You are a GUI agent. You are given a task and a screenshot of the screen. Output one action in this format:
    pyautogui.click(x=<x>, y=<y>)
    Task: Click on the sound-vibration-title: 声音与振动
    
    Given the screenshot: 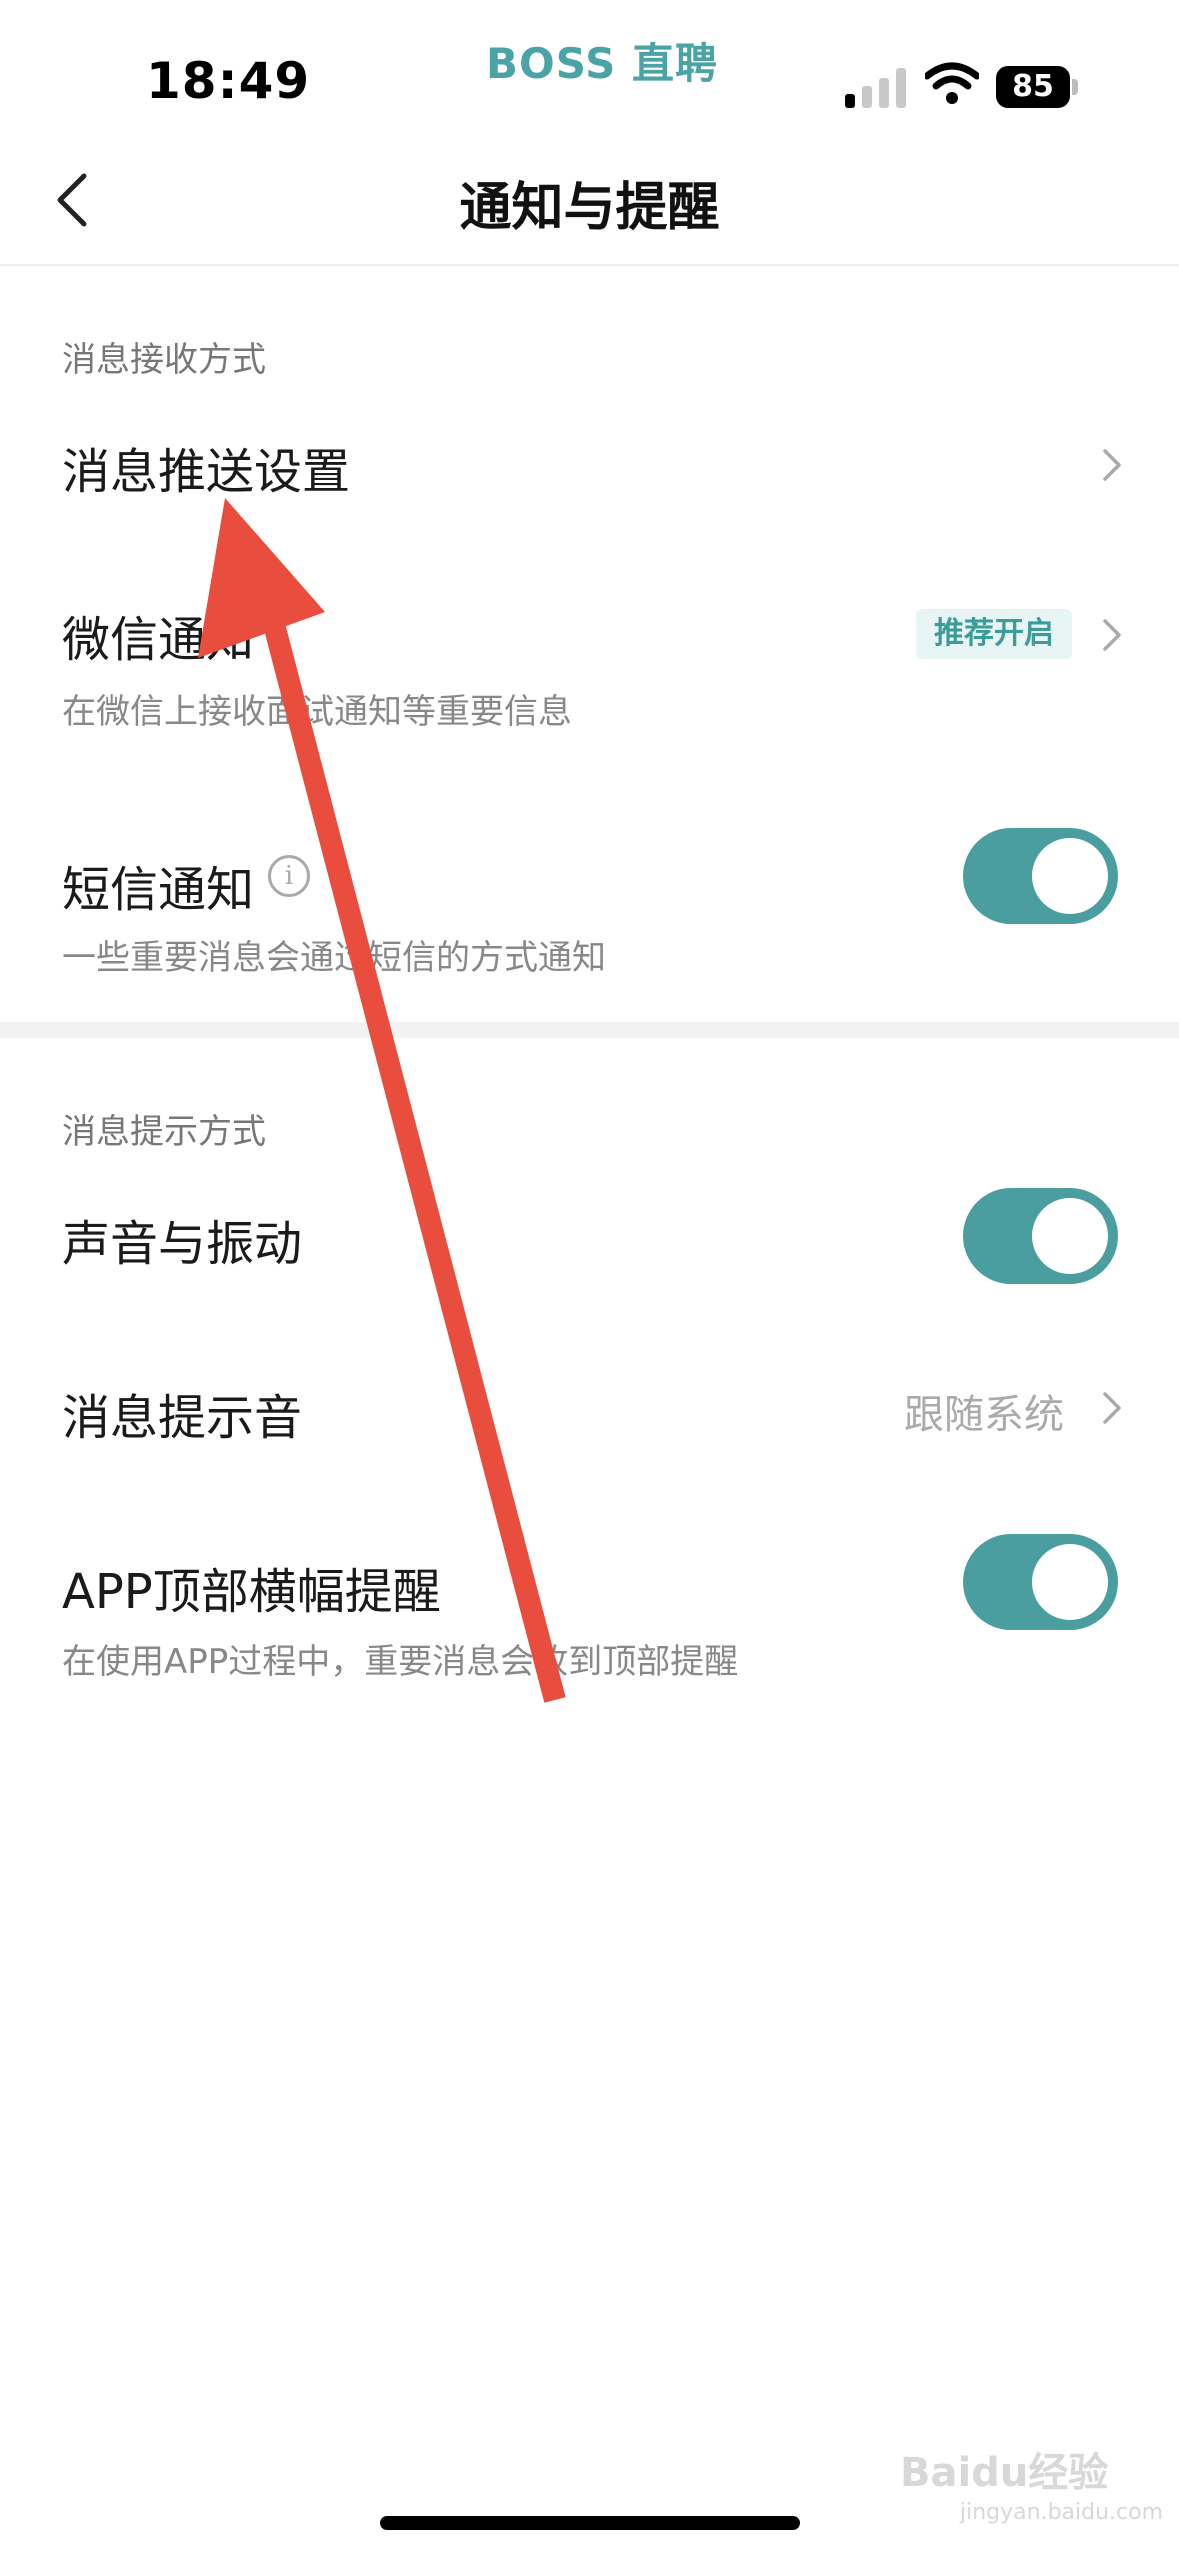 What is the action you would take?
    pyautogui.click(x=182, y=1244)
    